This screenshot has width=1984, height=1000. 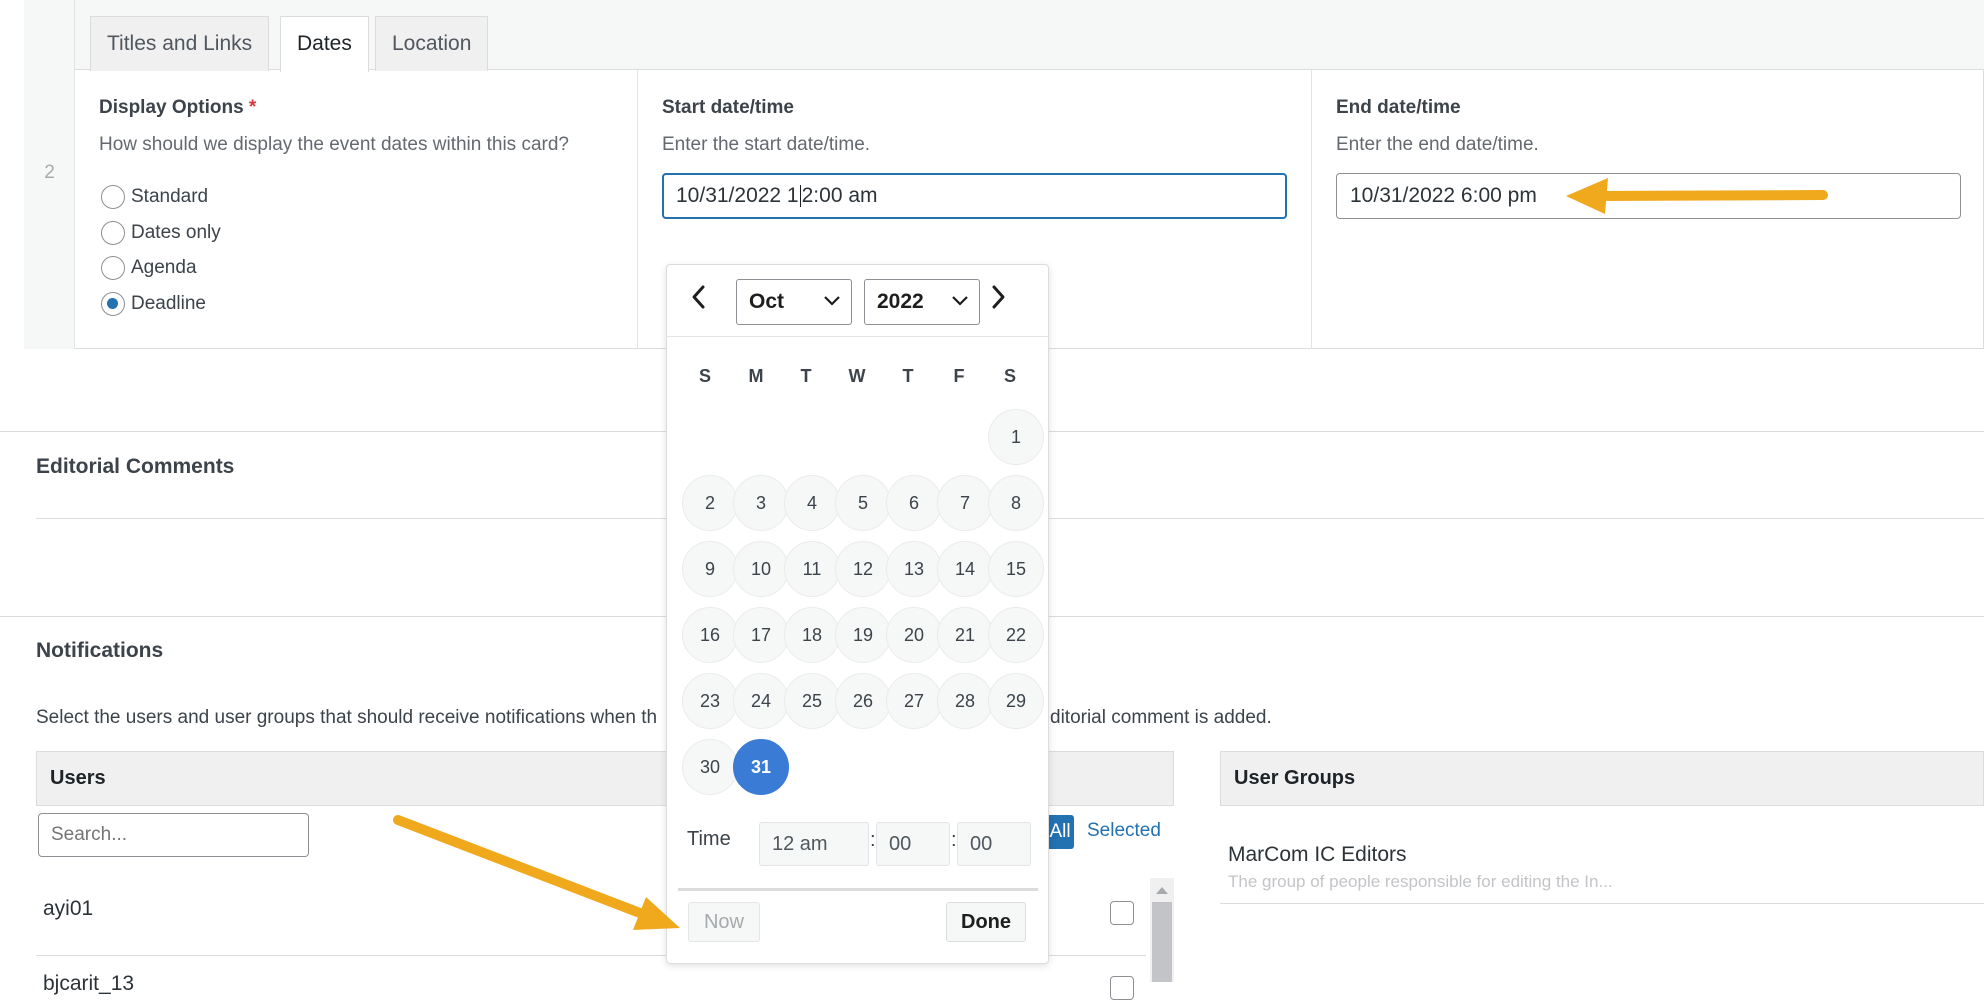 I want to click on radio-deadline-circle, so click(x=113, y=304).